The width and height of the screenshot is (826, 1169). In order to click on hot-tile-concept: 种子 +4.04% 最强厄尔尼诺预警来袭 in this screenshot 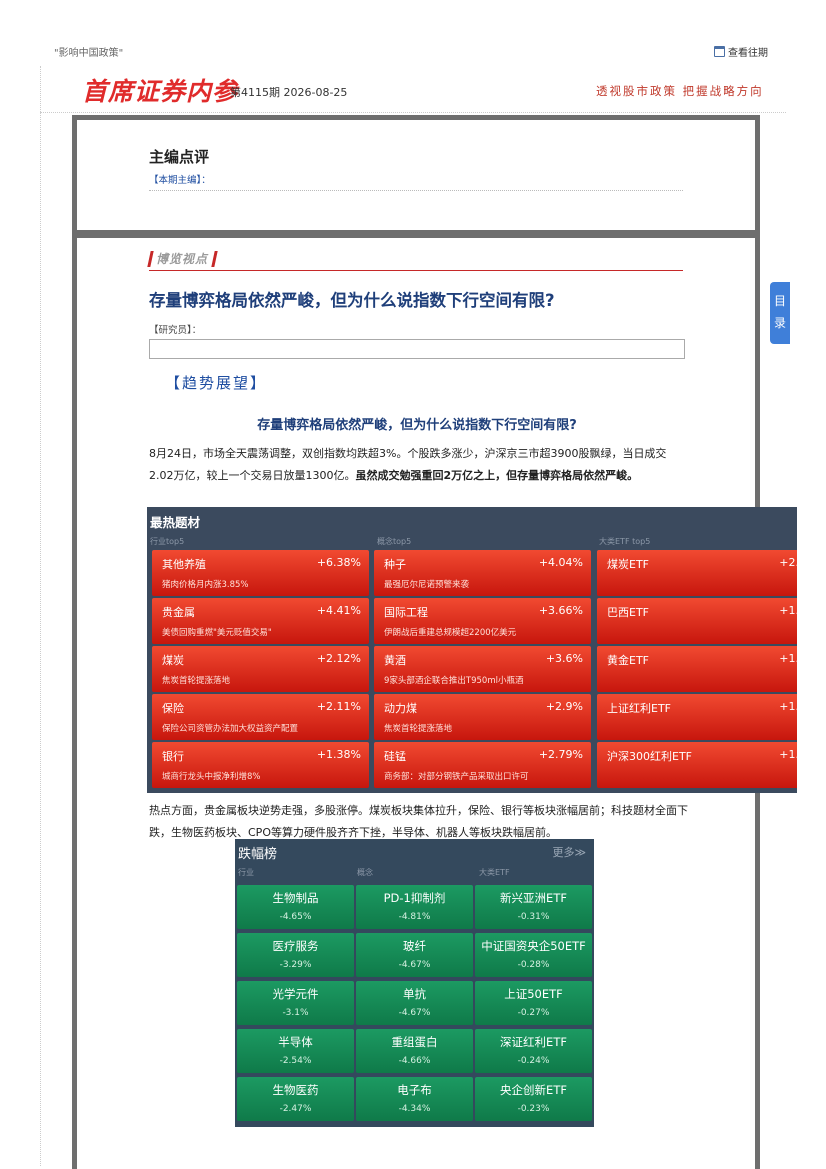, I will do `click(482, 573)`.